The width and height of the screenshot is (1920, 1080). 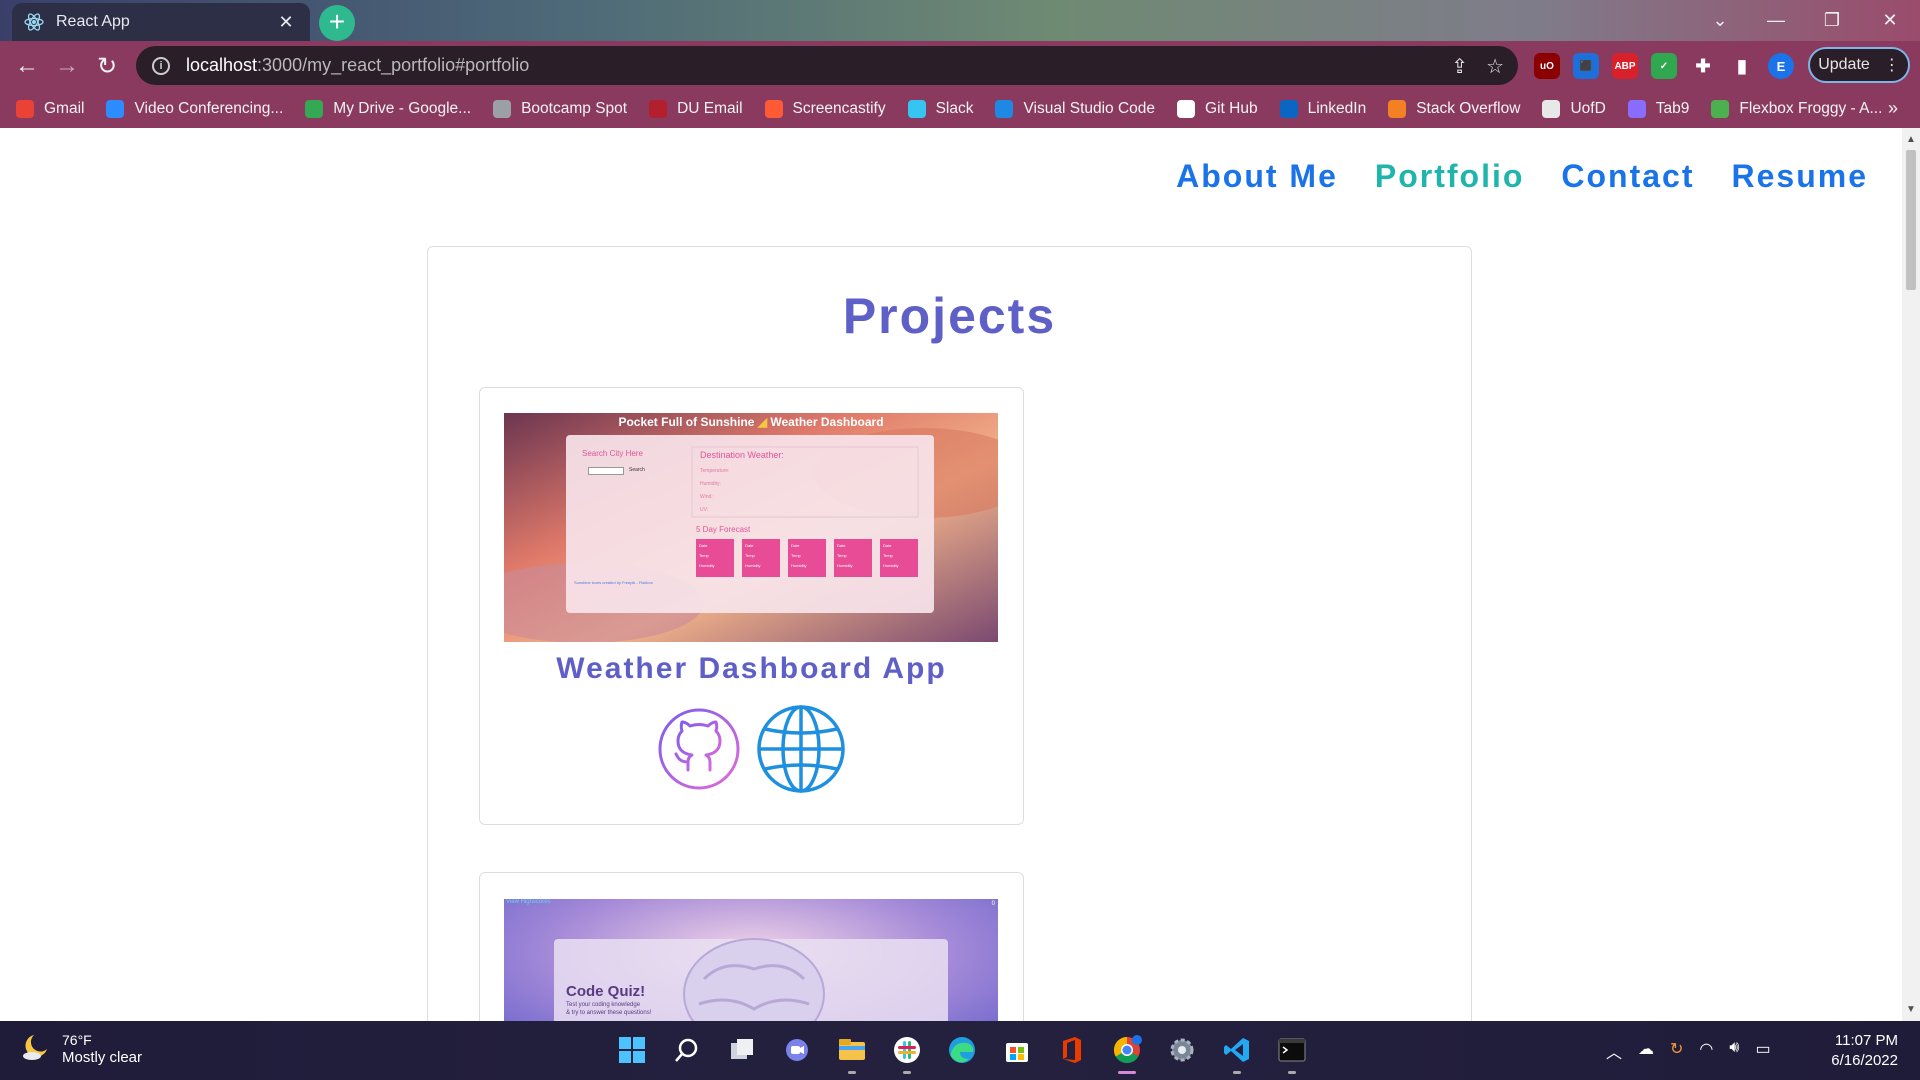 What do you see at coordinates (797, 1050) in the screenshot?
I see `teams-chat-icon` at bounding box center [797, 1050].